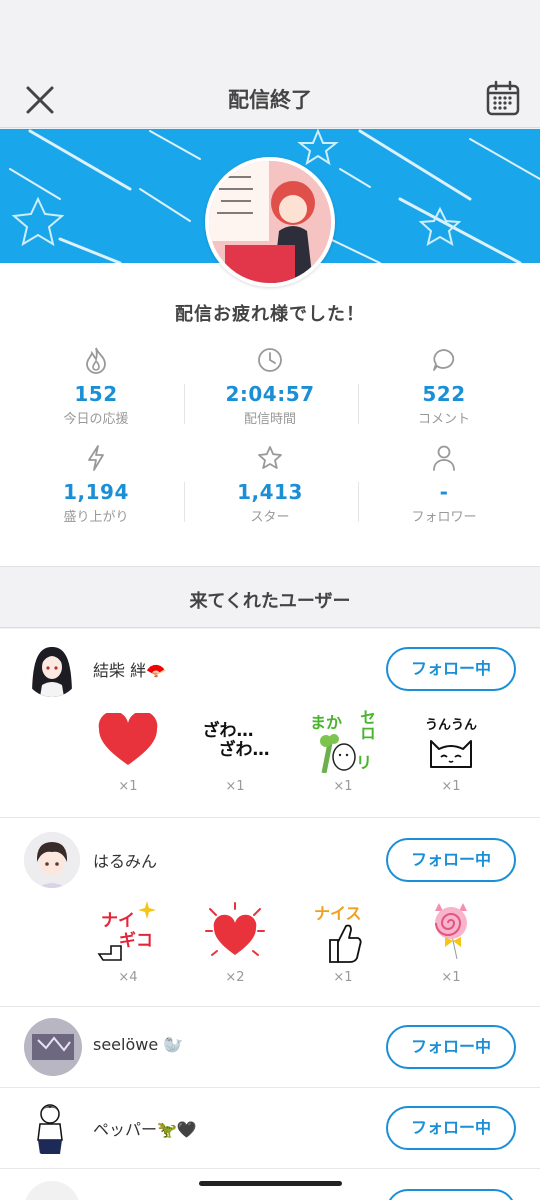 The image size is (540, 1200). I want to click on stat-stars: 1,413 スター, so click(270, 484).